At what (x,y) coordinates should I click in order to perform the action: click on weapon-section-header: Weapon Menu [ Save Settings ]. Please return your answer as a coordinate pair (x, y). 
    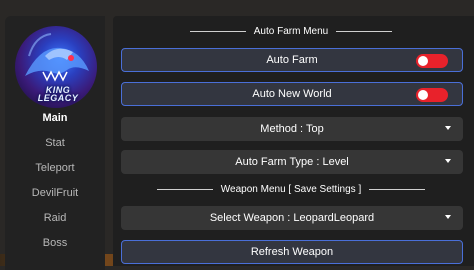
    Looking at the image, I should click on (291, 189).